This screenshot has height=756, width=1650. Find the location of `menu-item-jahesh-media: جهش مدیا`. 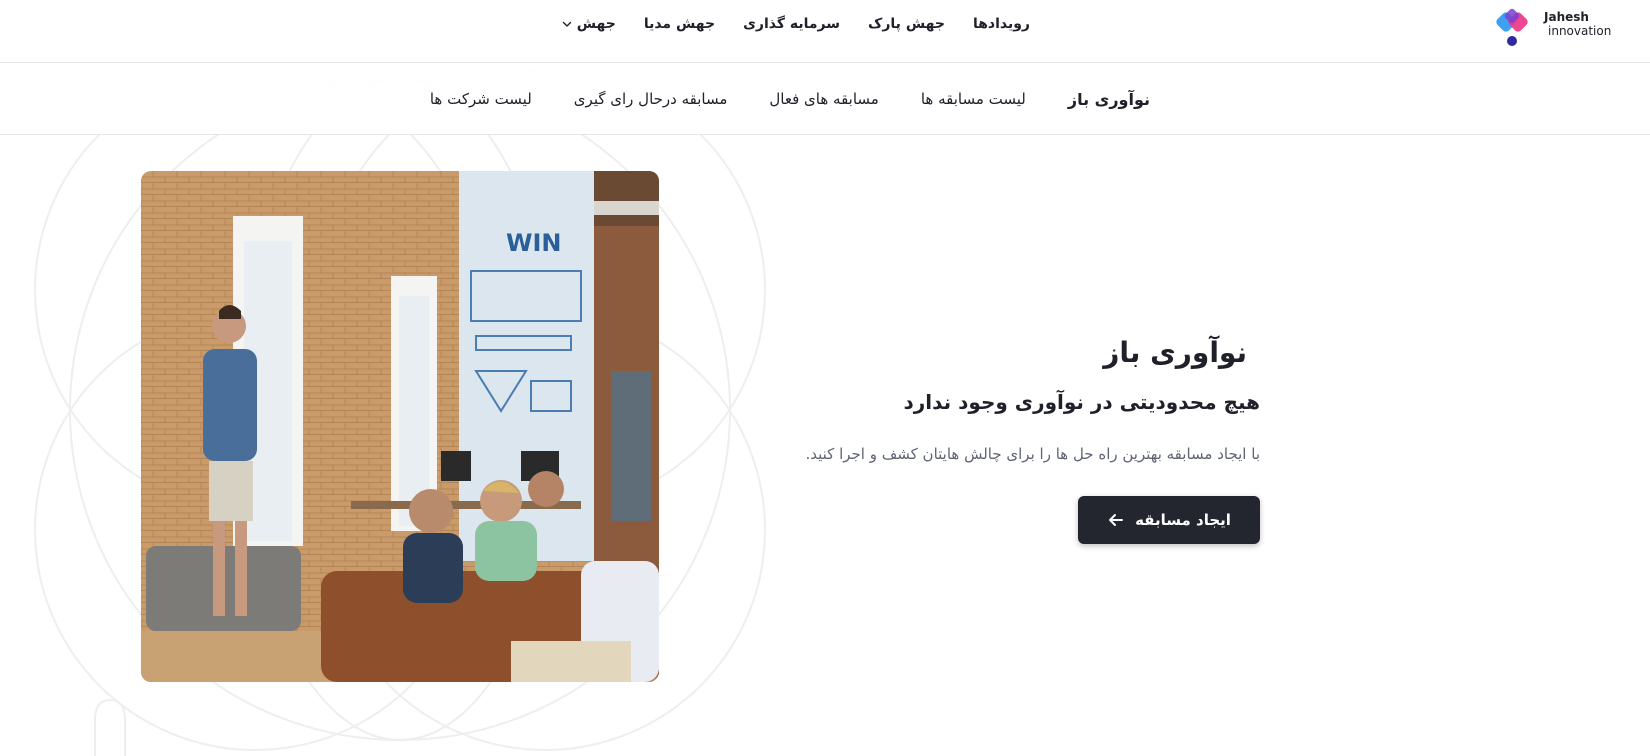

menu-item-jahesh-media: جهش مدیا is located at coordinates (679, 24).